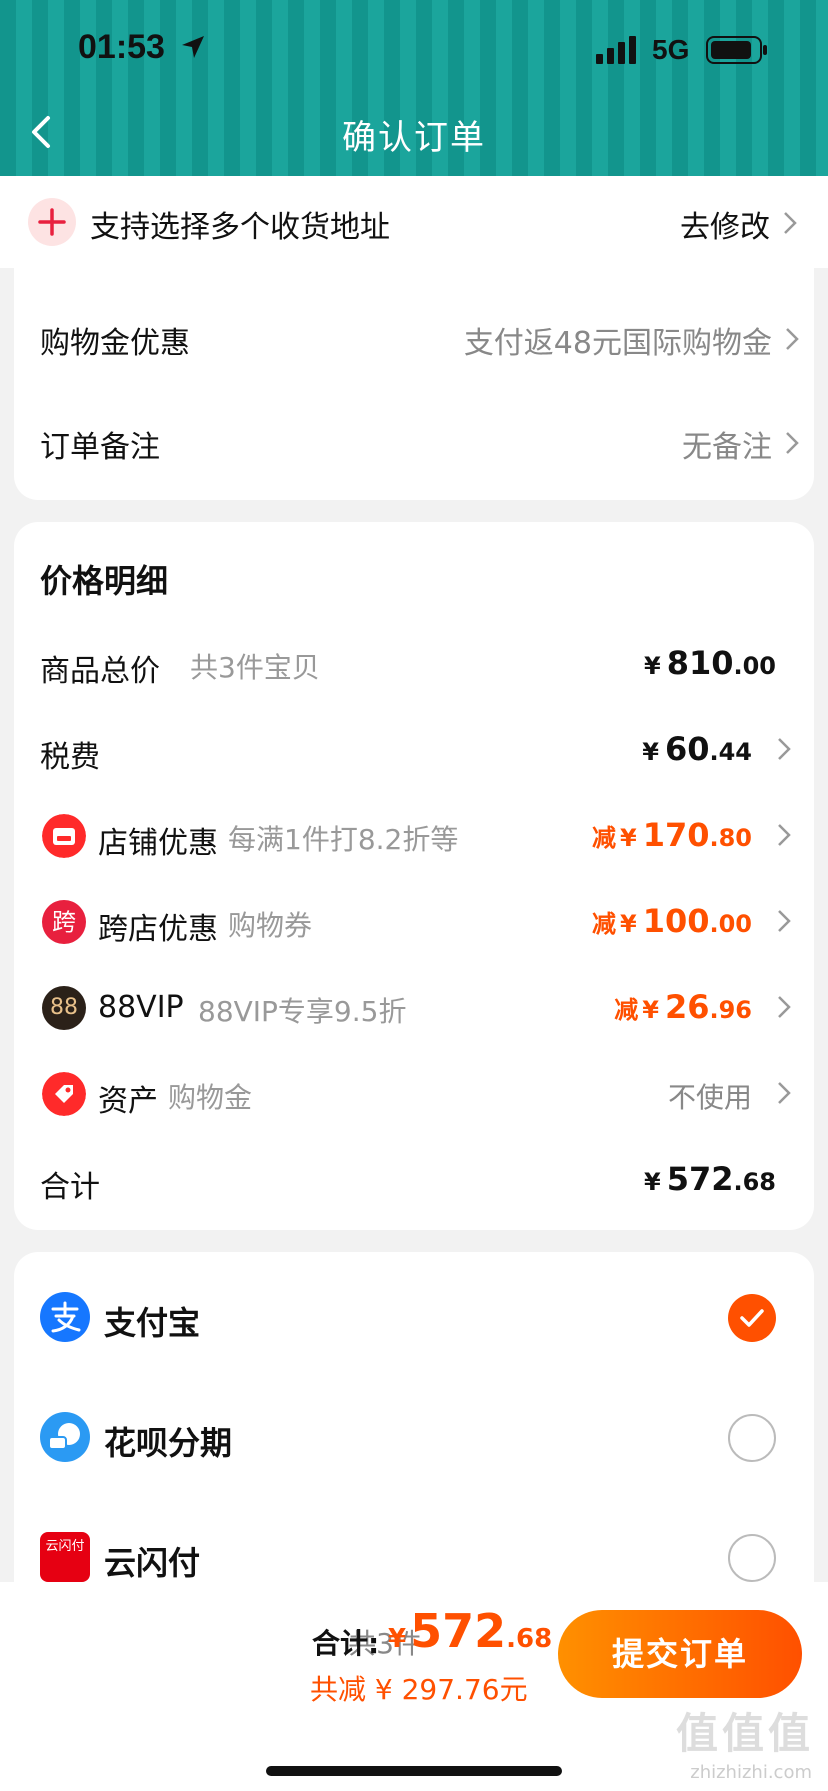 This screenshot has height=1791, width=828. I want to click on payment-option-huabei: 花呗分期, so click(414, 1438).